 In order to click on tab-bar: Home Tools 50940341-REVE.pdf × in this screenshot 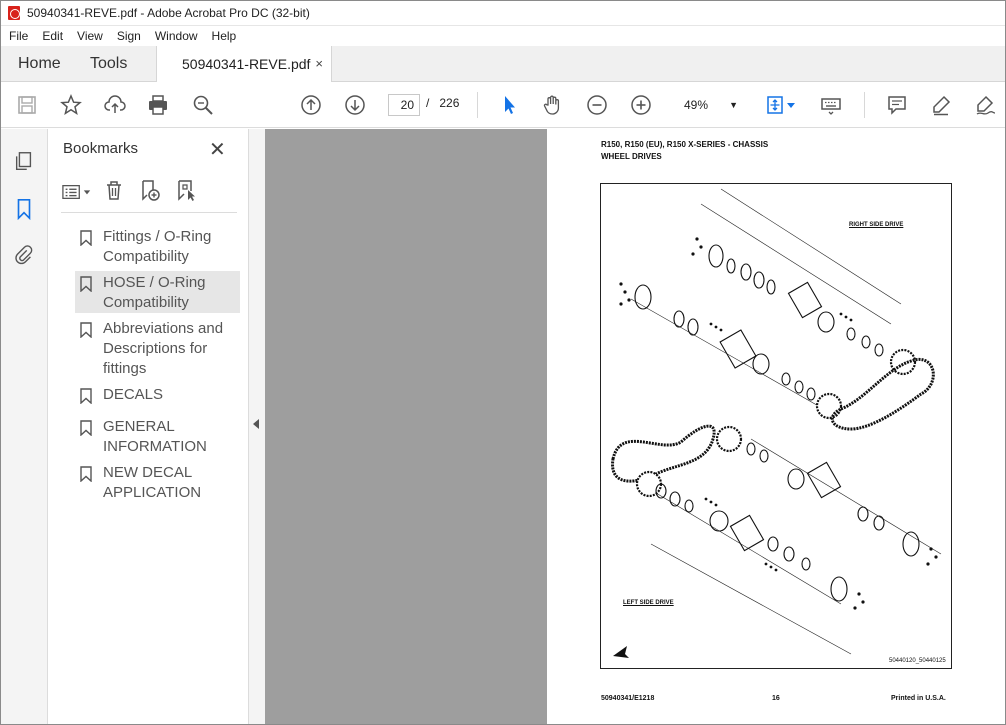, I will do `click(503, 64)`.